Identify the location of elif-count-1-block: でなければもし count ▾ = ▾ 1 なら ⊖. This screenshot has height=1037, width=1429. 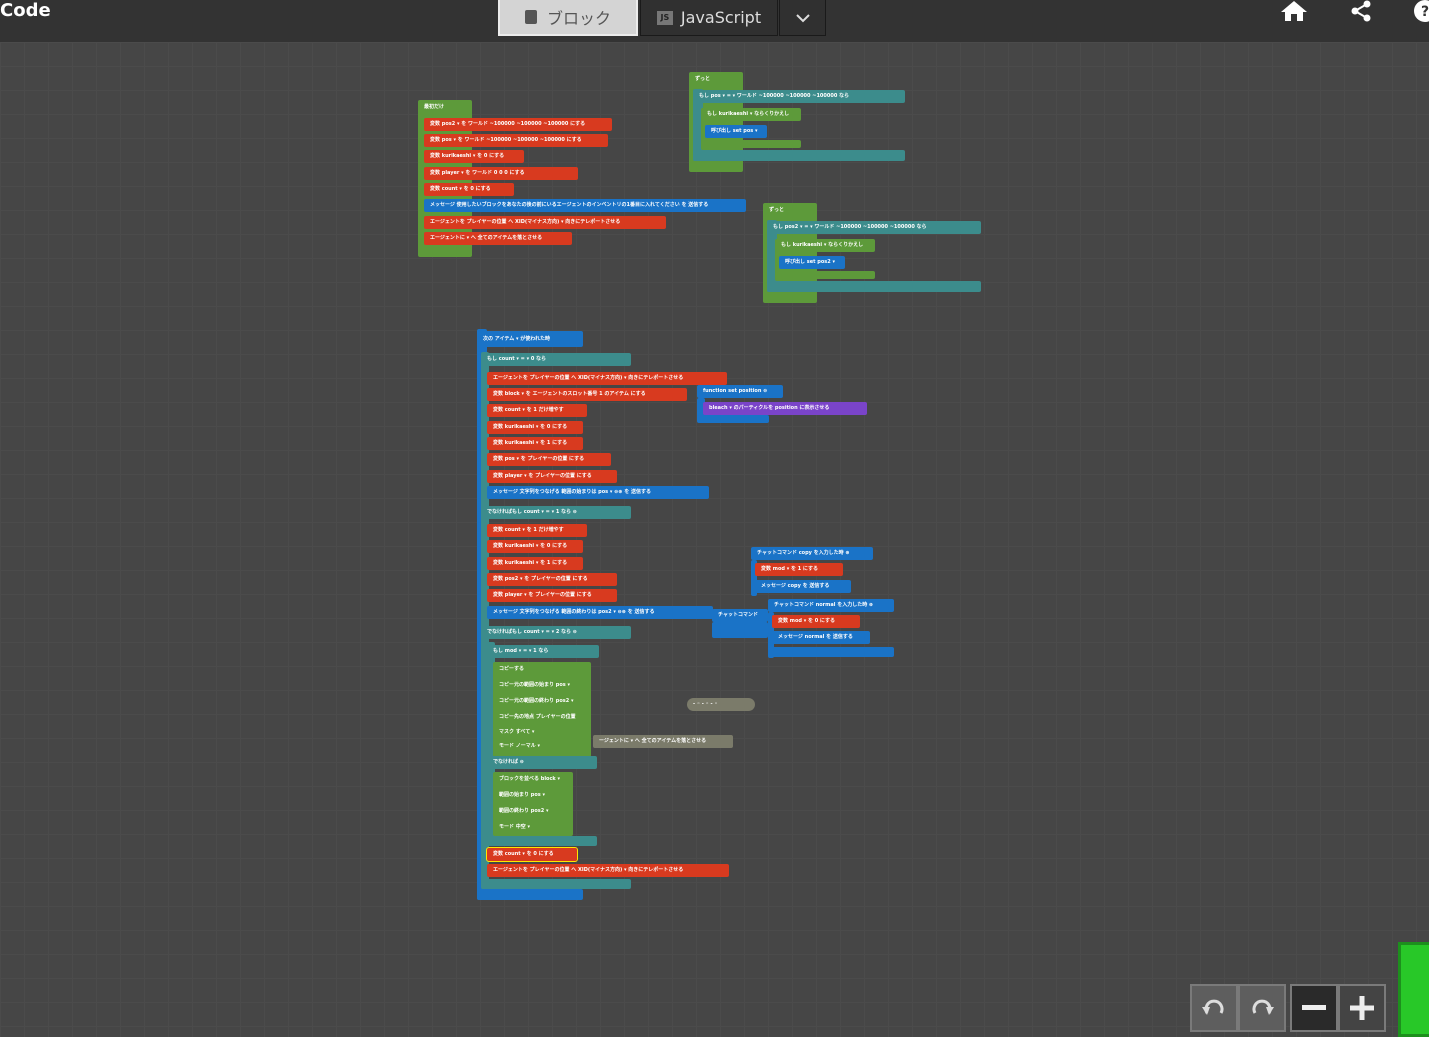
(556, 512).